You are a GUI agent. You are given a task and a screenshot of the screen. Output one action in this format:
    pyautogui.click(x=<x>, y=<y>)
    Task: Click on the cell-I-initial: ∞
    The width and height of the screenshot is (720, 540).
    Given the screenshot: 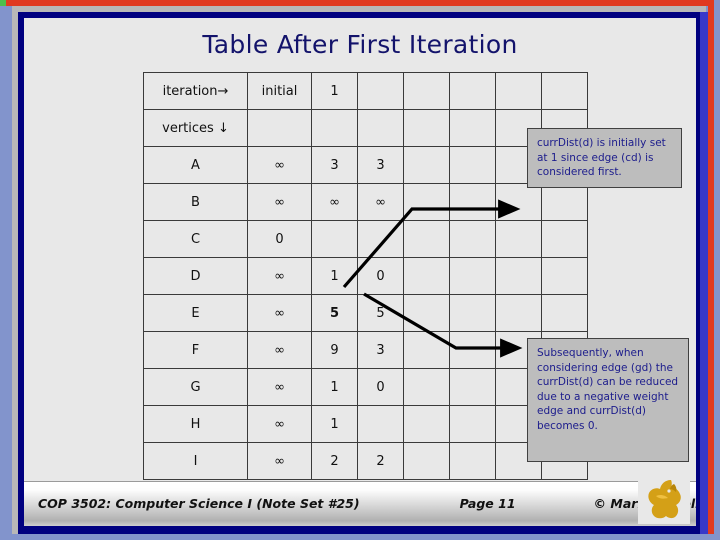 What is the action you would take?
    pyautogui.click(x=279, y=461)
    